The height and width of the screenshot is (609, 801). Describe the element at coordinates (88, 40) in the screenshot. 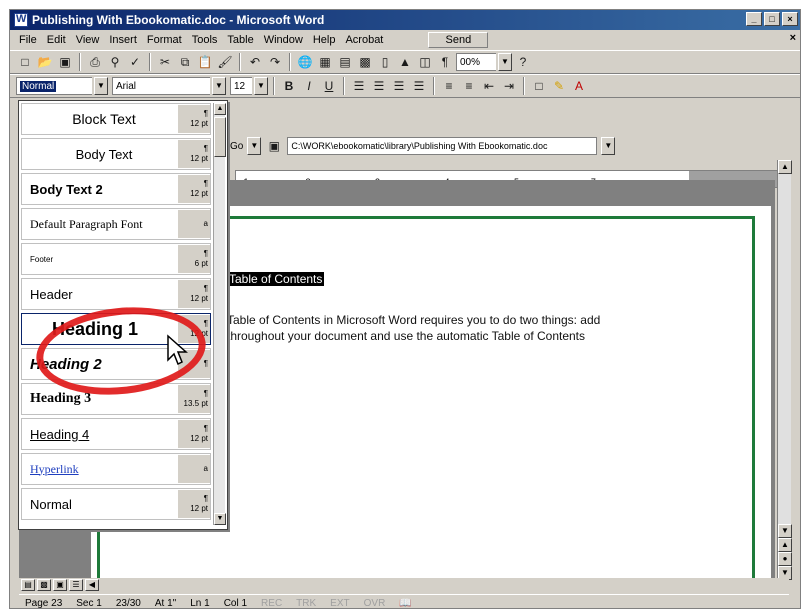

I see `menu-view: View` at that location.